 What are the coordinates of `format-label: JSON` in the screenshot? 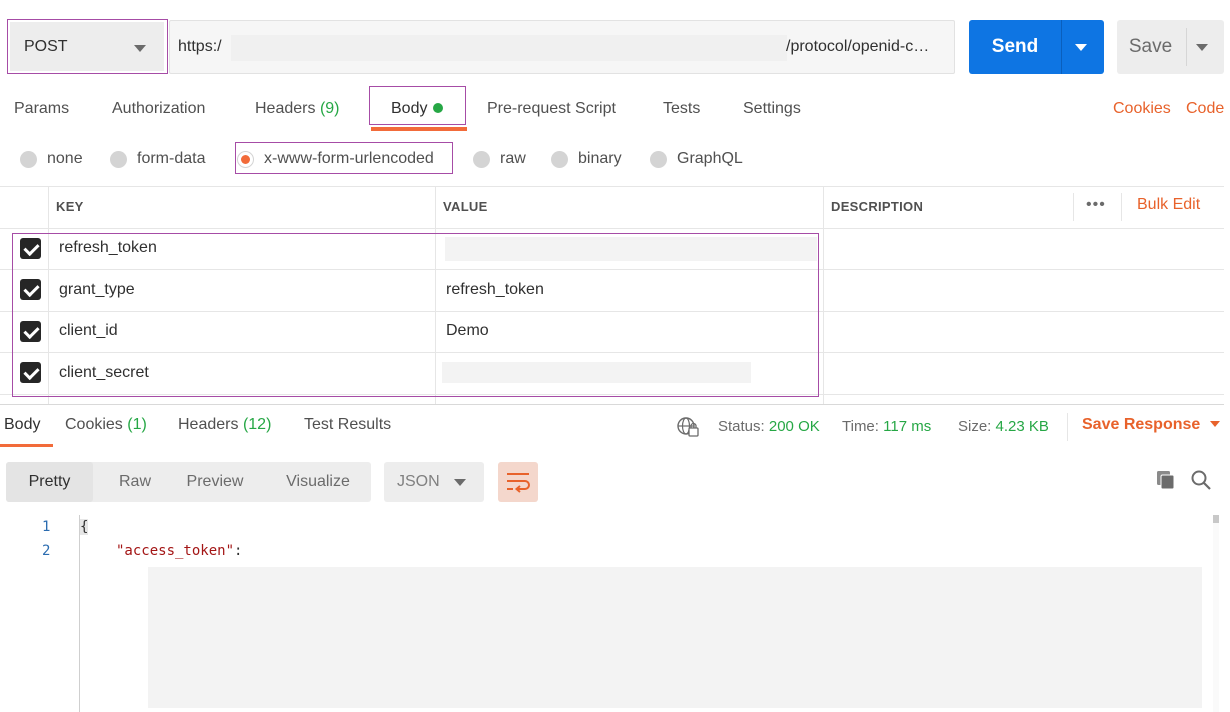 It's located at (418, 481).